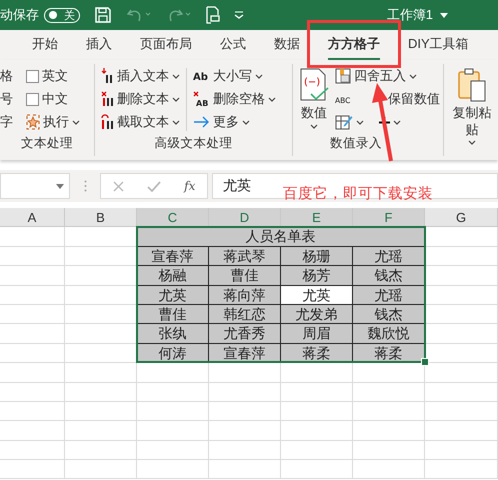 Image resolution: width=498 pixels, height=480 pixels. Describe the element at coordinates (472, 105) in the screenshot. I see `copy-paste-button: 复制粘贴` at that location.